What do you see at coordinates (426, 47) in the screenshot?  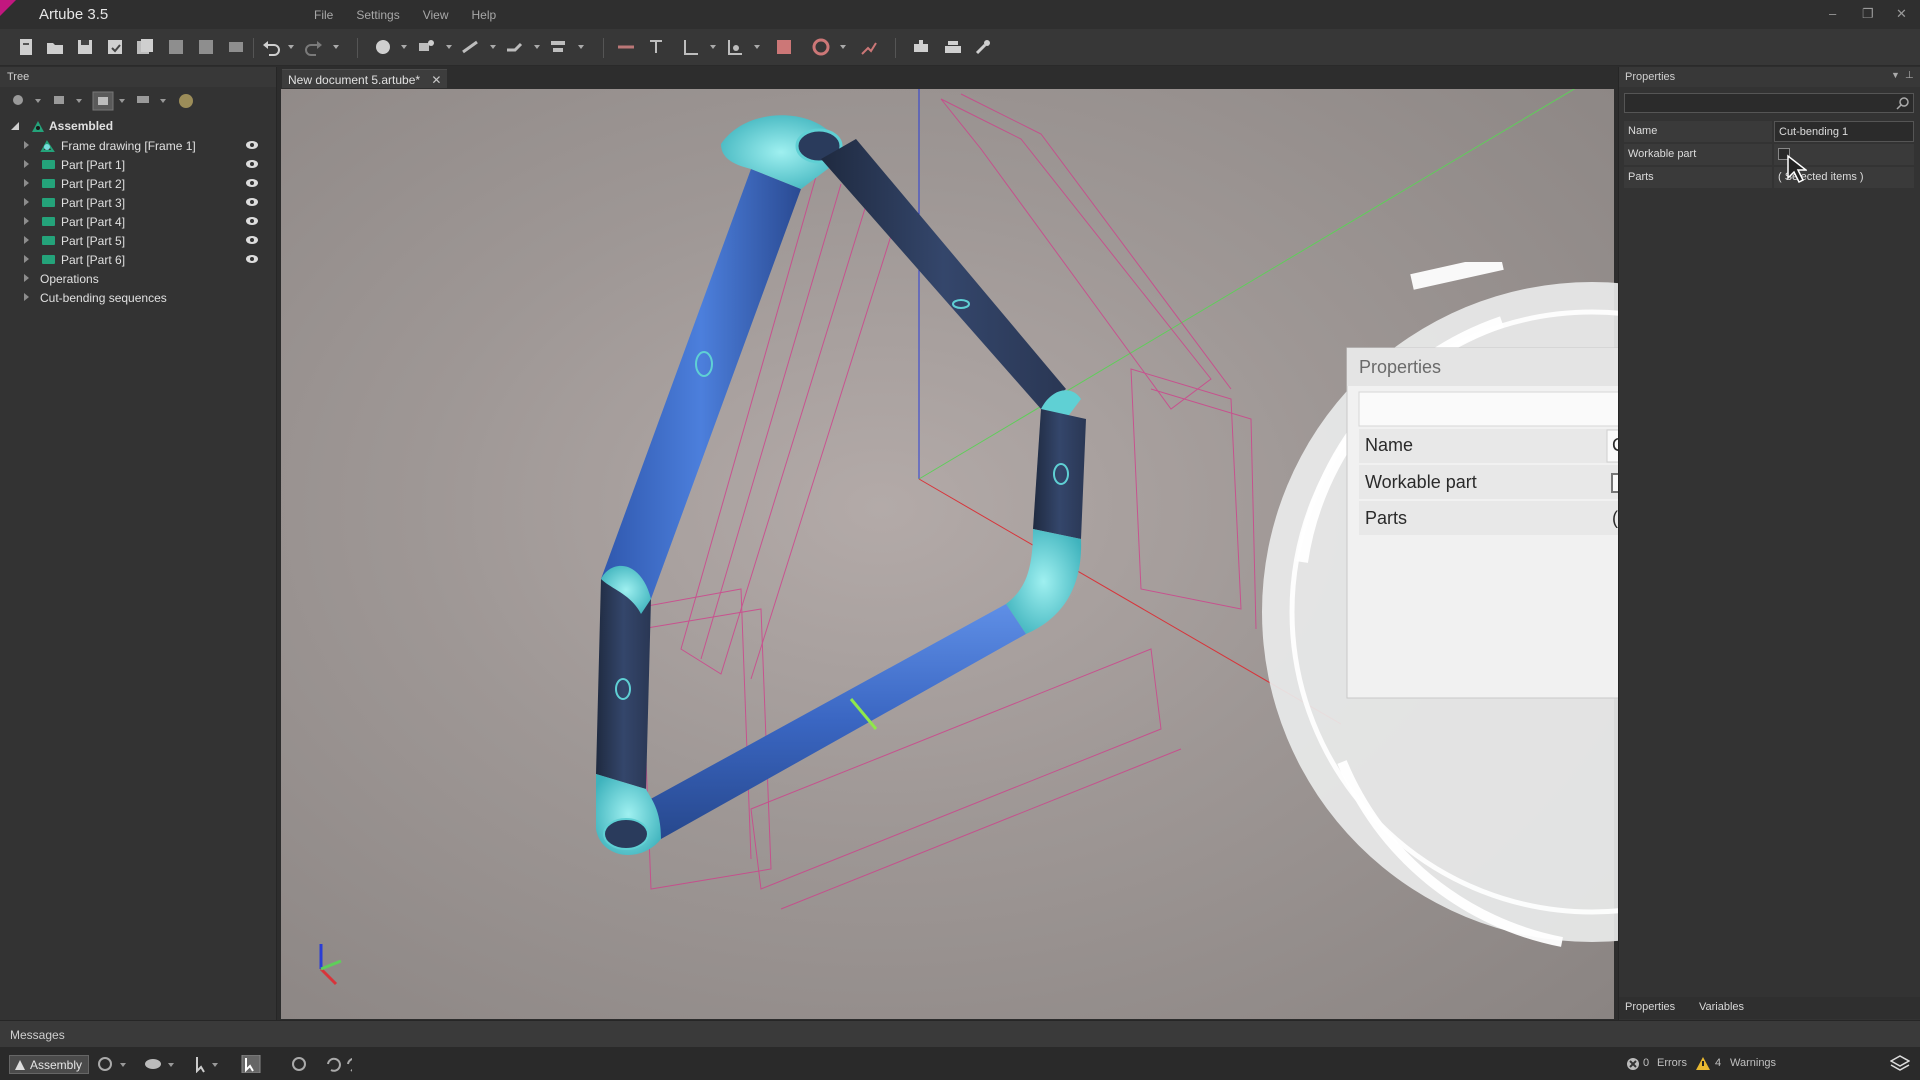 I see `part-insert-icon` at bounding box center [426, 47].